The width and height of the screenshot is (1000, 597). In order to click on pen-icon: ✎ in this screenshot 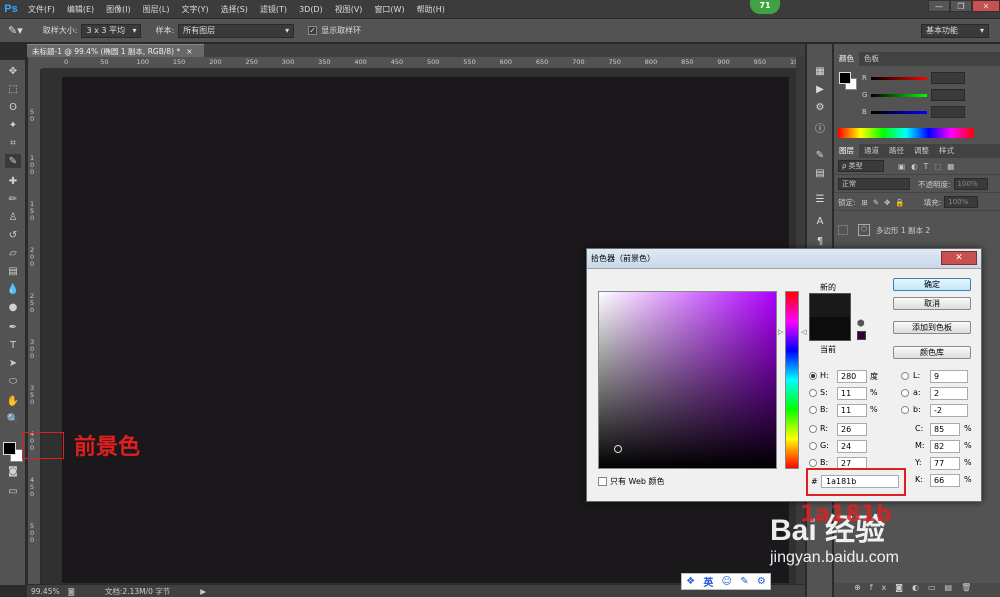, I will do `click(744, 581)`.